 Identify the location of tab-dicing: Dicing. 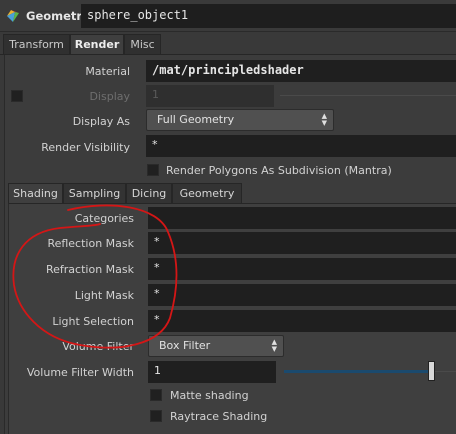
(149, 193).